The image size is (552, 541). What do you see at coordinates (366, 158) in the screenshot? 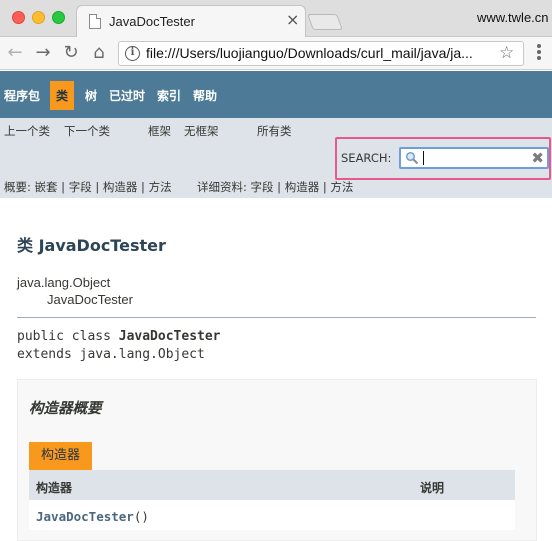
I see `search-label: SEARCH:` at bounding box center [366, 158].